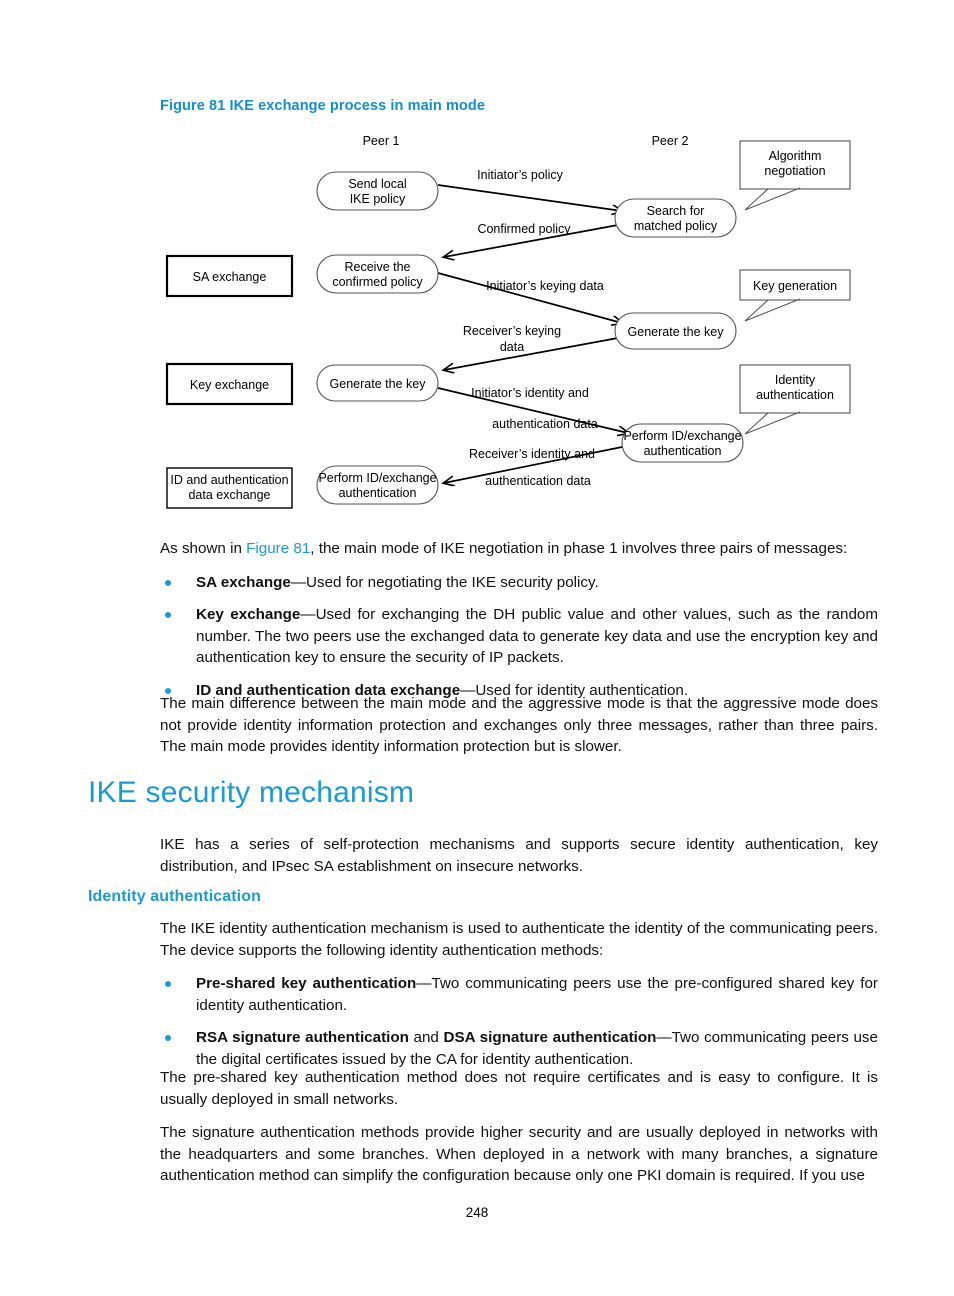 This screenshot has width=954, height=1296. Describe the element at coordinates (795, 295) in the screenshot. I see `callout-key-generation: Key generation` at that location.